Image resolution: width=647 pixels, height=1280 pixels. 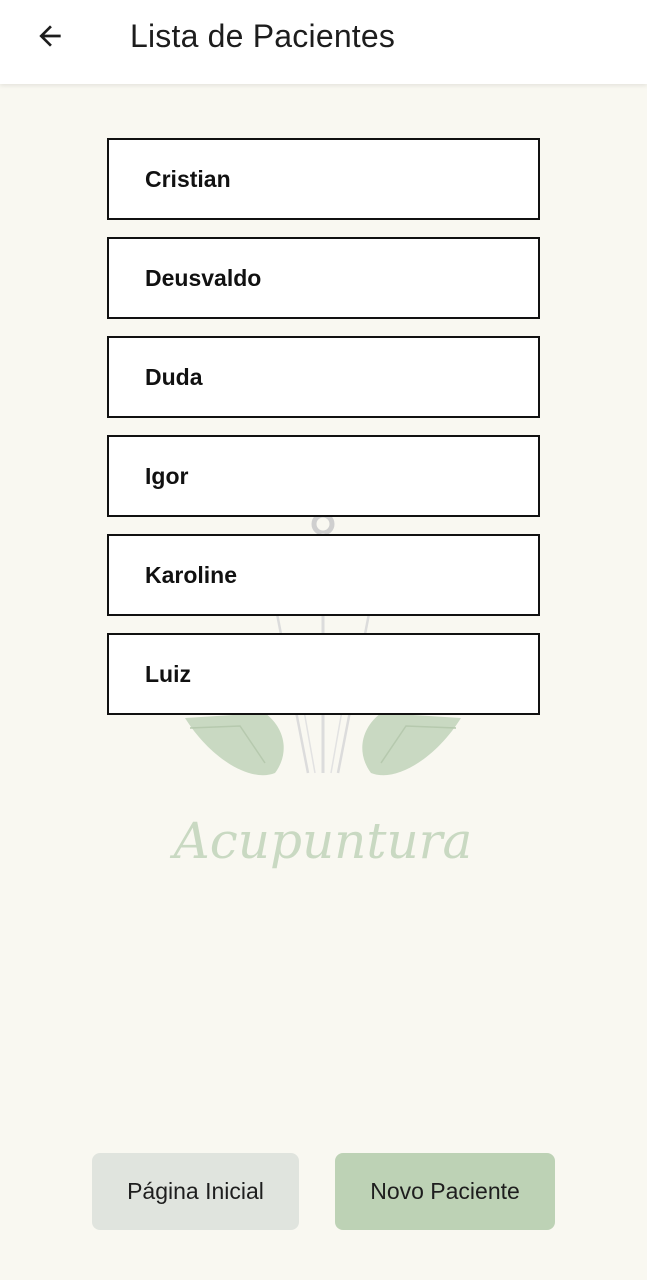 What do you see at coordinates (195, 1191) in the screenshot?
I see `home-page-button: Página Inicial` at bounding box center [195, 1191].